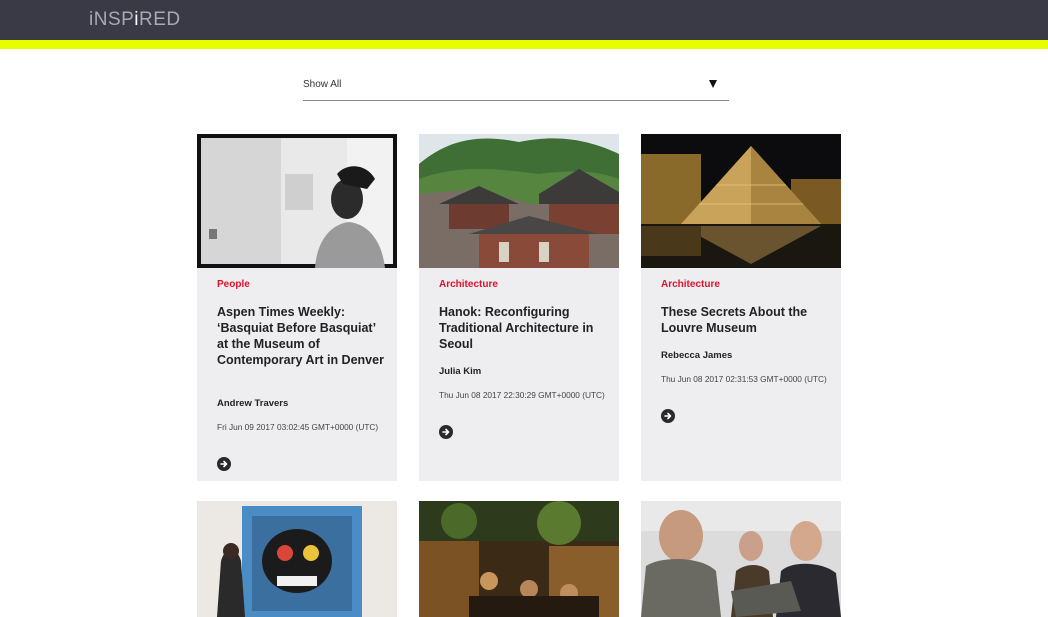 This screenshot has height=617, width=1048. Describe the element at coordinates (460, 371) in the screenshot. I see `article-author: Julia Kim` at that location.